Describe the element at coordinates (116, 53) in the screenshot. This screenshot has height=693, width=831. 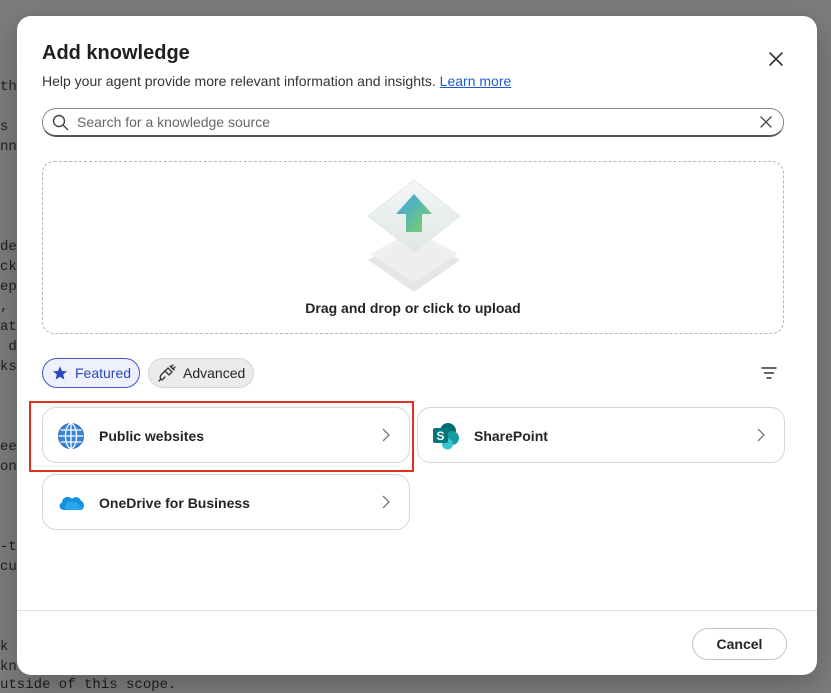
I see `dialog-title: Add knowledge` at that location.